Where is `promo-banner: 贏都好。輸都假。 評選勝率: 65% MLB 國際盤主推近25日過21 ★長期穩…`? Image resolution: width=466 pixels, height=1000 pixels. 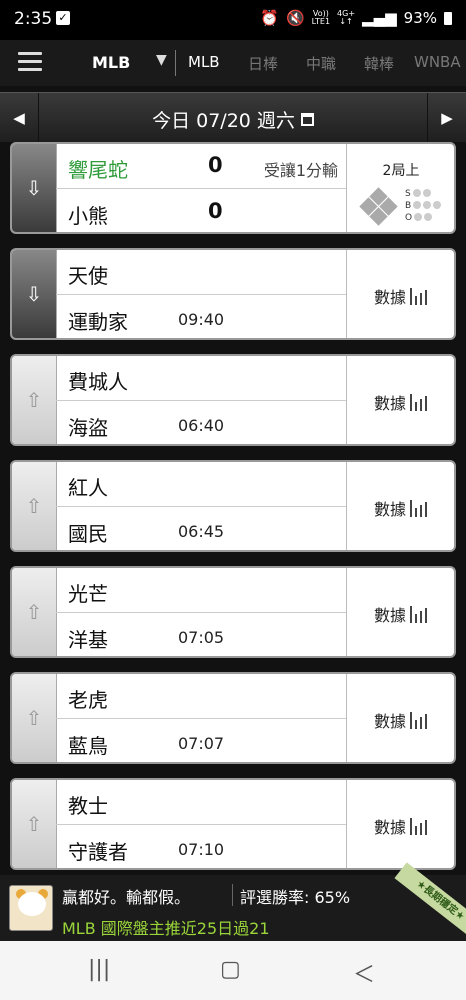
promo-banner: 贏都好。輸都假。 評選勝率: 65% MLB 國際盤主推近25日過21 ★長期穩… is located at coordinates (233, 901).